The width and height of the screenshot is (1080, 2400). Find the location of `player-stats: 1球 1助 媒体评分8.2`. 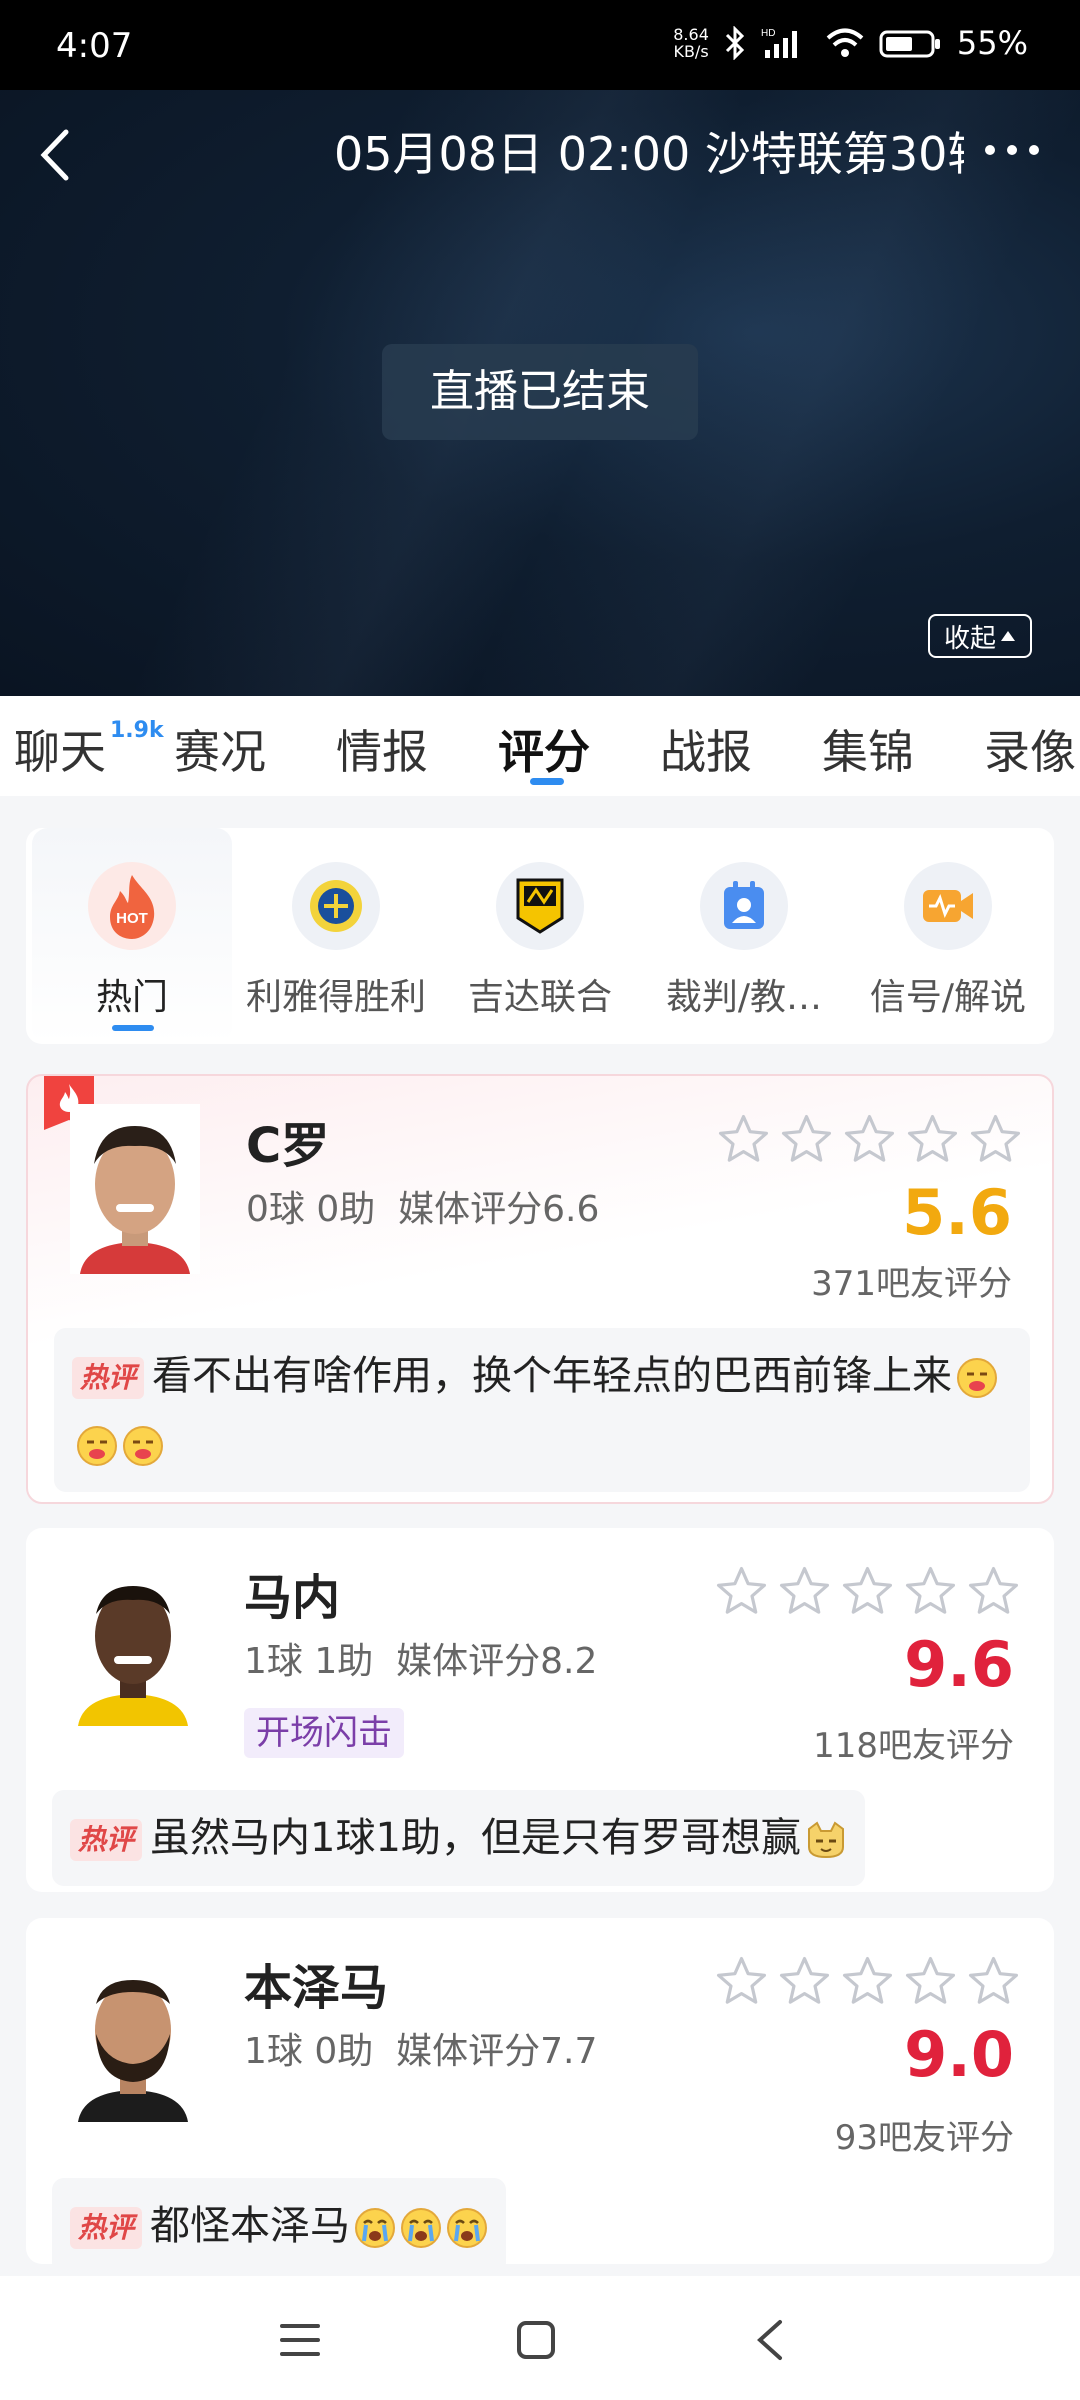

player-stats: 1球 1助 媒体评分8.2 is located at coordinates (421, 1661).